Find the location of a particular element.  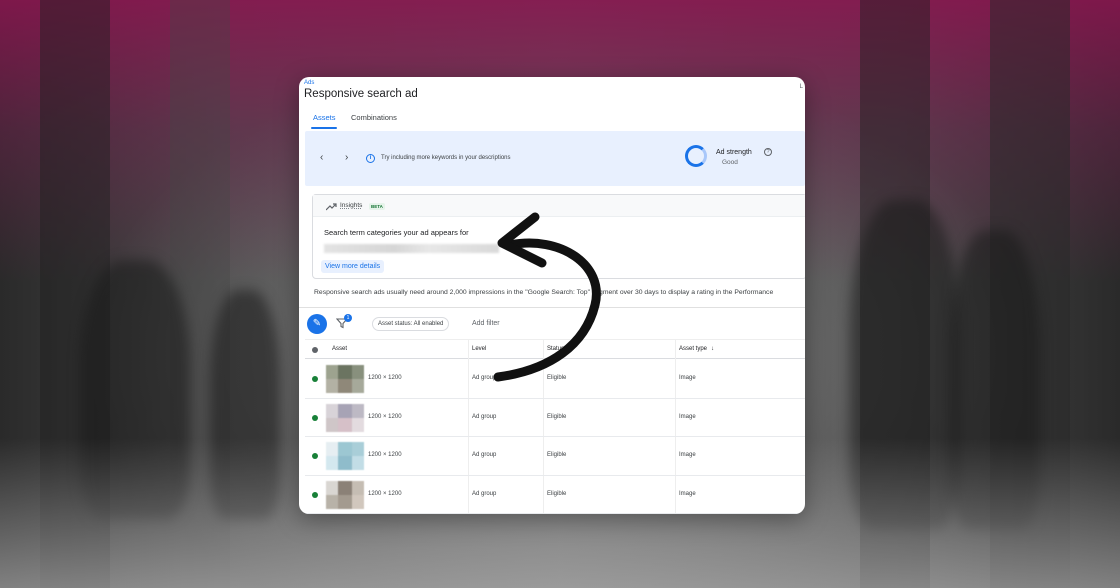

active-tab-indicator is located at coordinates (324, 128).